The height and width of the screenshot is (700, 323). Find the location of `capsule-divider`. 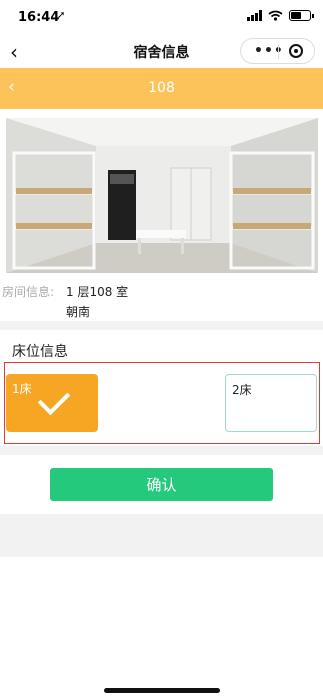

capsule-divider is located at coordinates (278, 52).